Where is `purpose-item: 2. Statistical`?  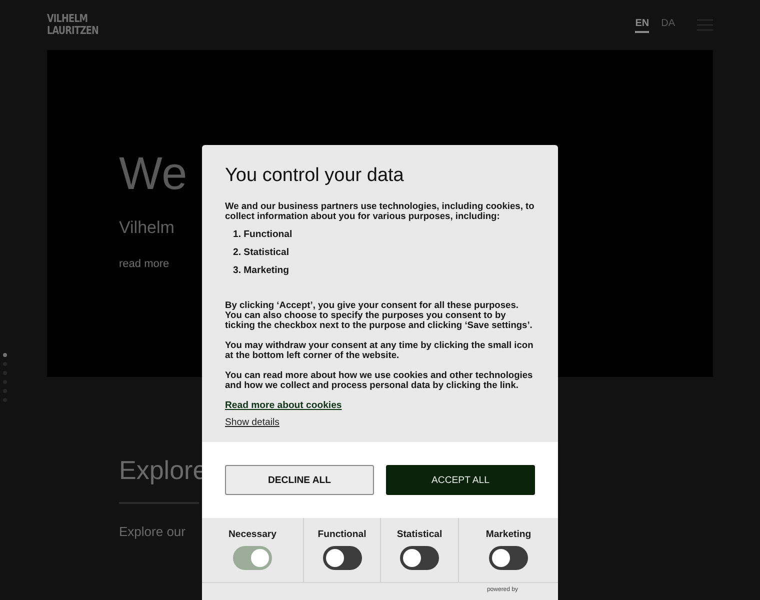
purpose-item: 2. Statistical is located at coordinates (261, 252).